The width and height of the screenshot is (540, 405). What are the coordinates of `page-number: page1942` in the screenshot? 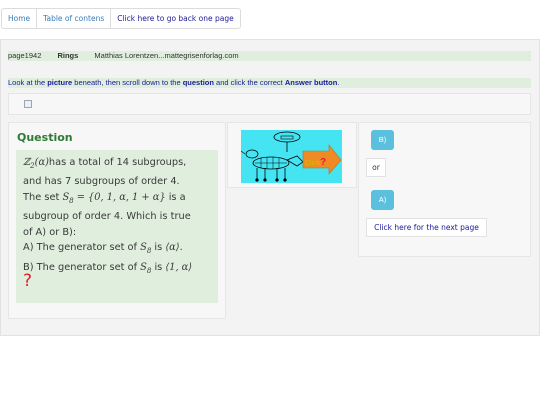 It's located at (25, 55).